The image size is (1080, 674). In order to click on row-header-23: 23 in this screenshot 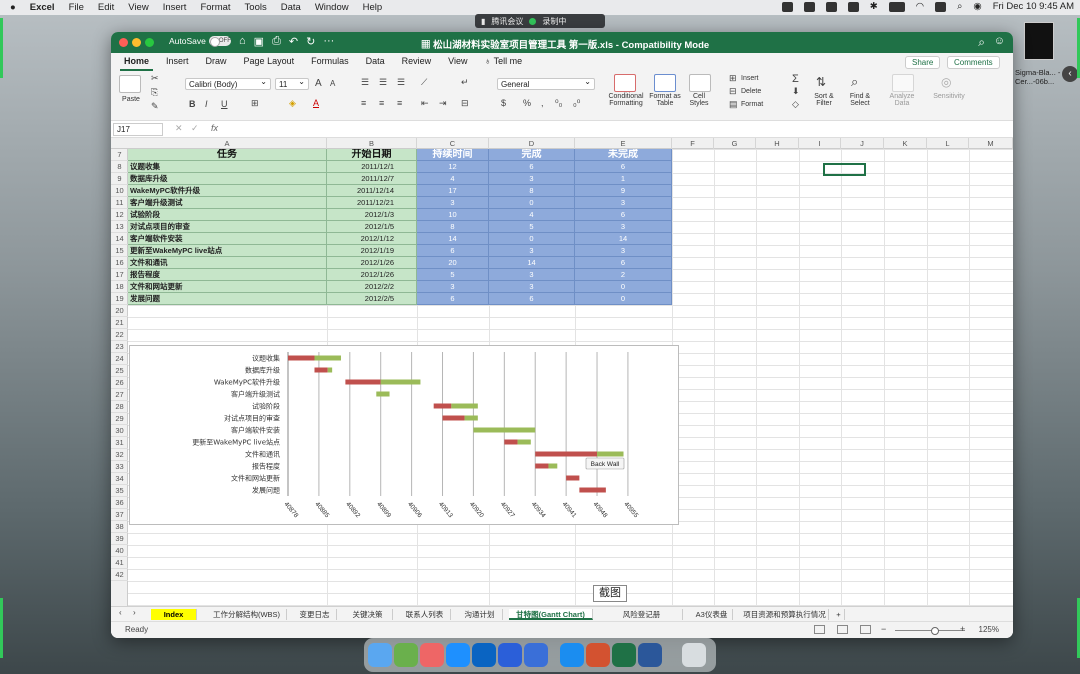, I will do `click(119, 347)`.